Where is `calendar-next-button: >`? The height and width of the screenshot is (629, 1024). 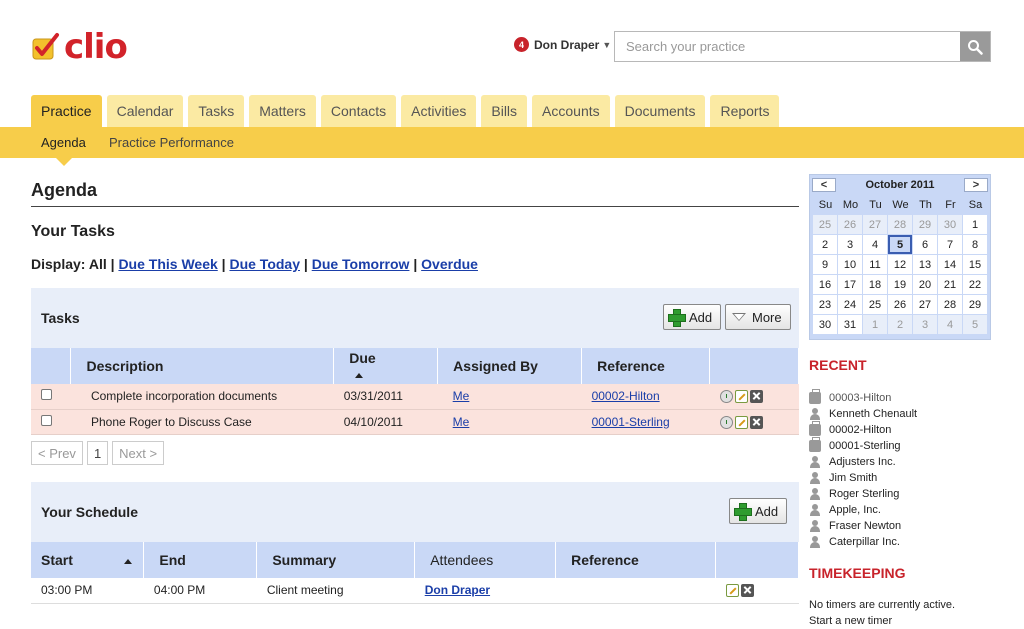
calendar-next-button: > is located at coordinates (976, 185).